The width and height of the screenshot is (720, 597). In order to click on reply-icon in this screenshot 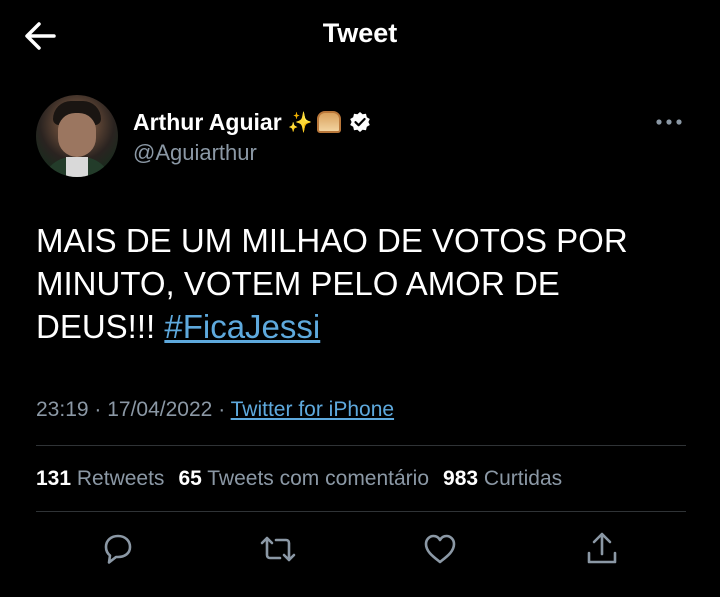, I will do `click(118, 549)`.